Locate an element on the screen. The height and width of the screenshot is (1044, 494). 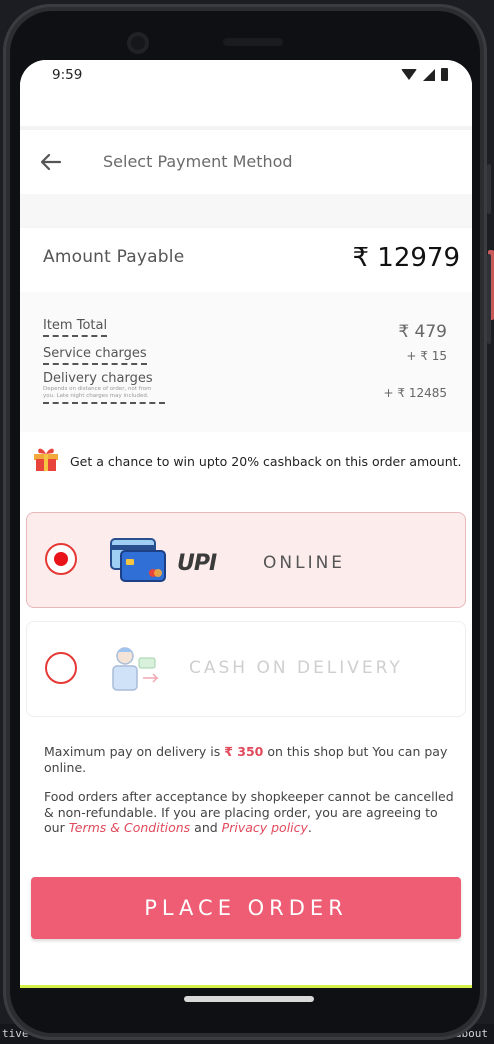
item-total-label: Item Total is located at coordinates (75, 327).